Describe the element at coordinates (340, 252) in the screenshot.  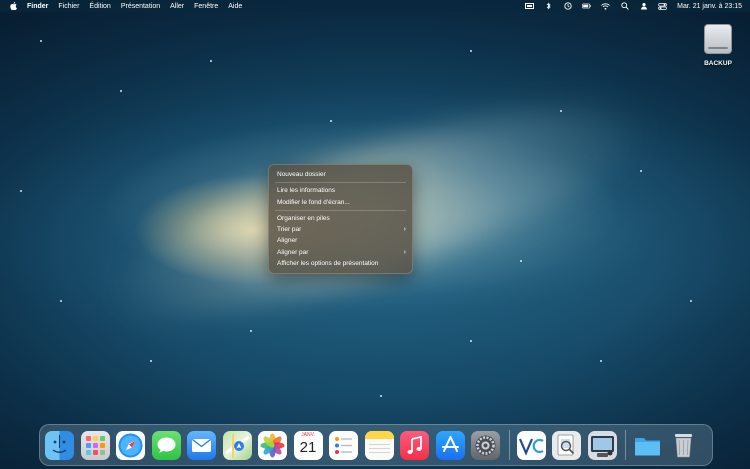
I see `menu-item-clean-up-by: Aligner par ›` at that location.